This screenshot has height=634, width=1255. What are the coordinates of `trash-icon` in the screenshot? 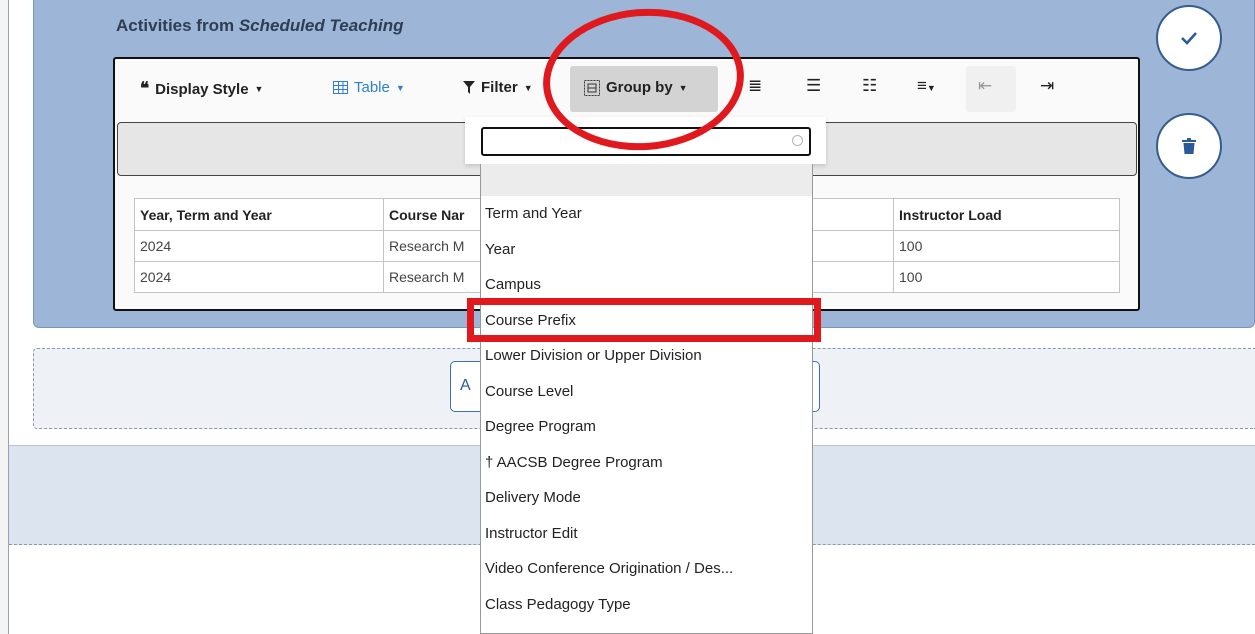 It's located at (1189, 146).